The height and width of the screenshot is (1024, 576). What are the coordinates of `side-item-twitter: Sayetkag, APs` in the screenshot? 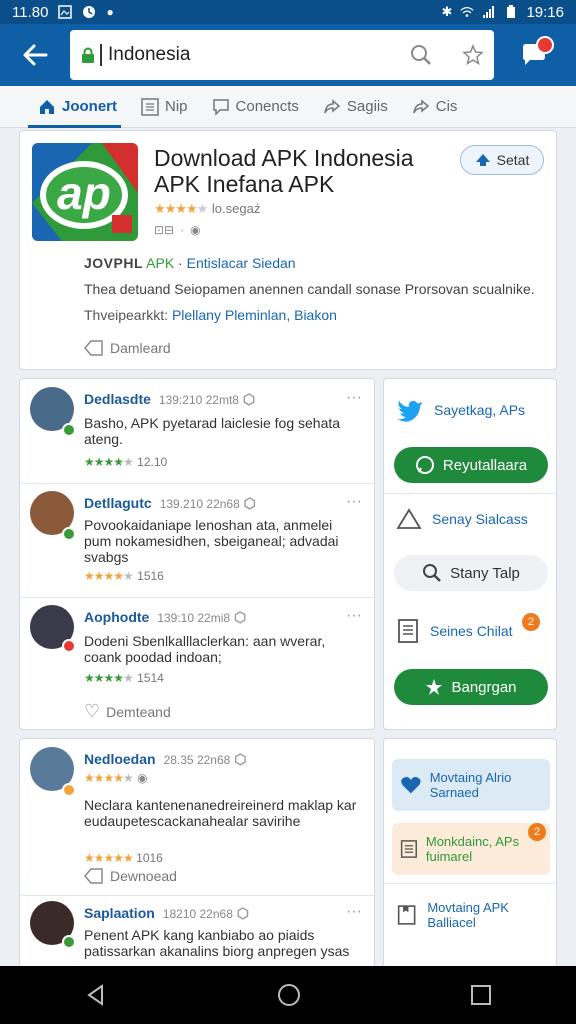 It's located at (471, 410).